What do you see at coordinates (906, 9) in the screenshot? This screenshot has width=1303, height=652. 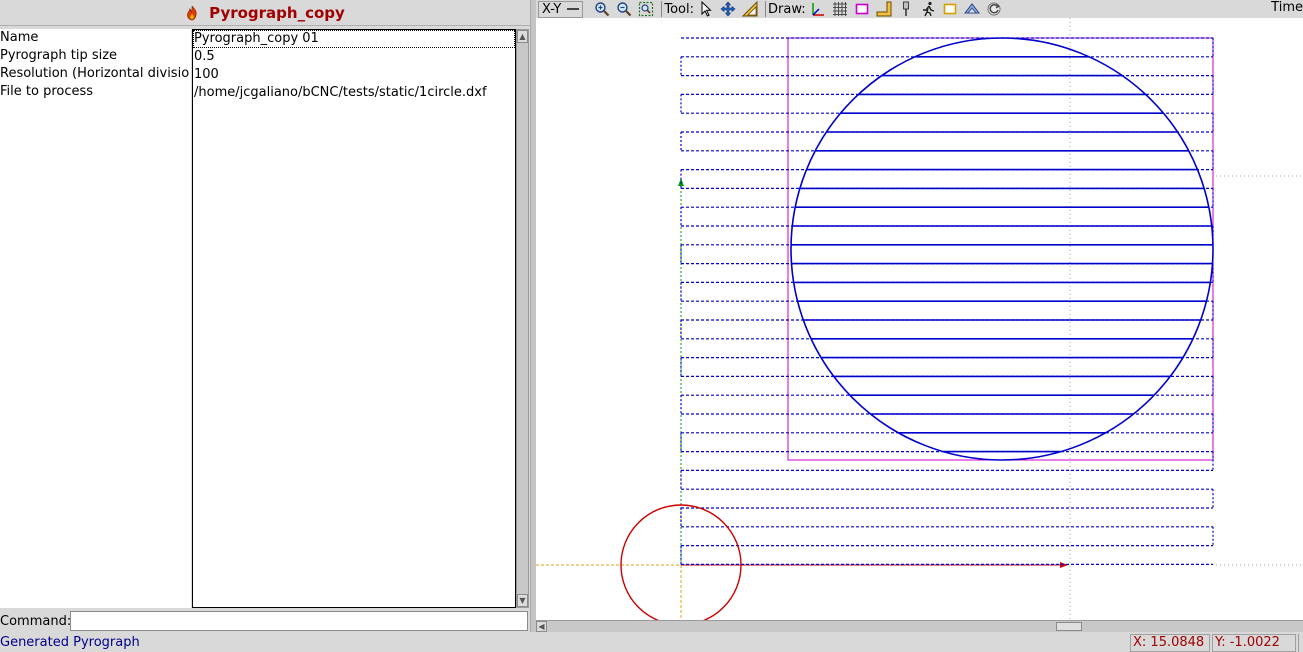 I see `probe-icon` at bounding box center [906, 9].